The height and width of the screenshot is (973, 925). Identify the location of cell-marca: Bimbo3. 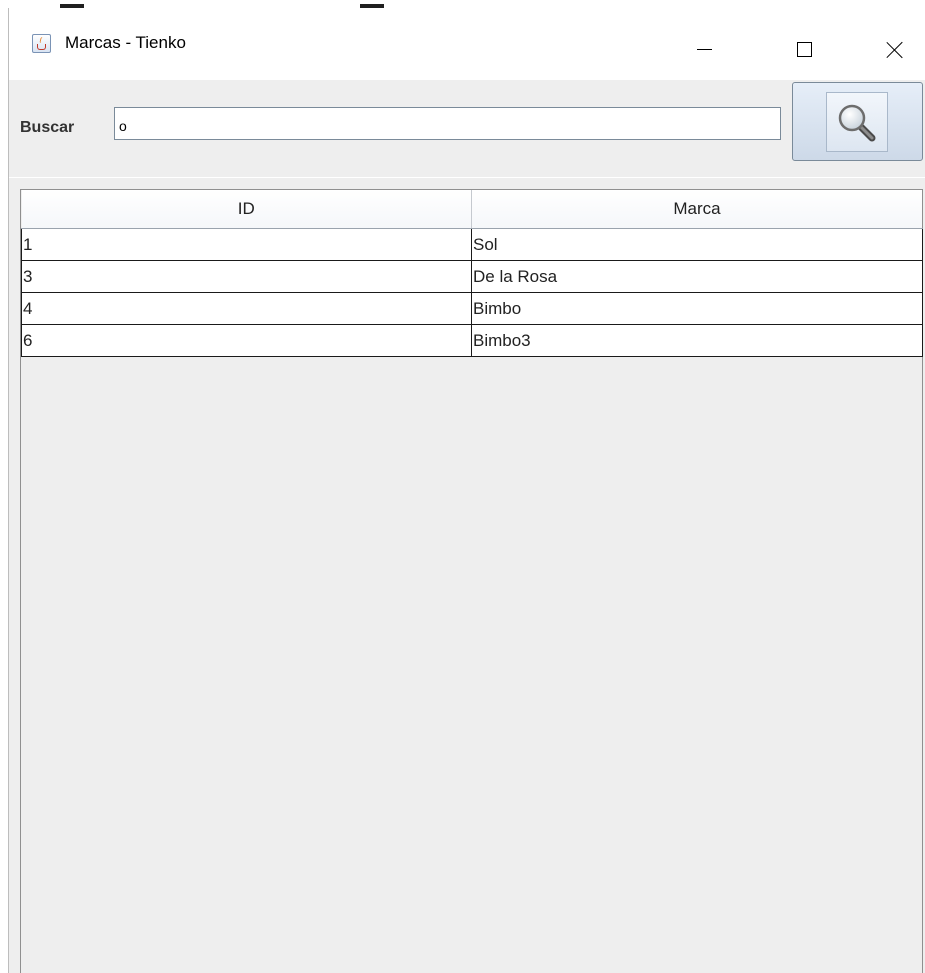
(697, 340).